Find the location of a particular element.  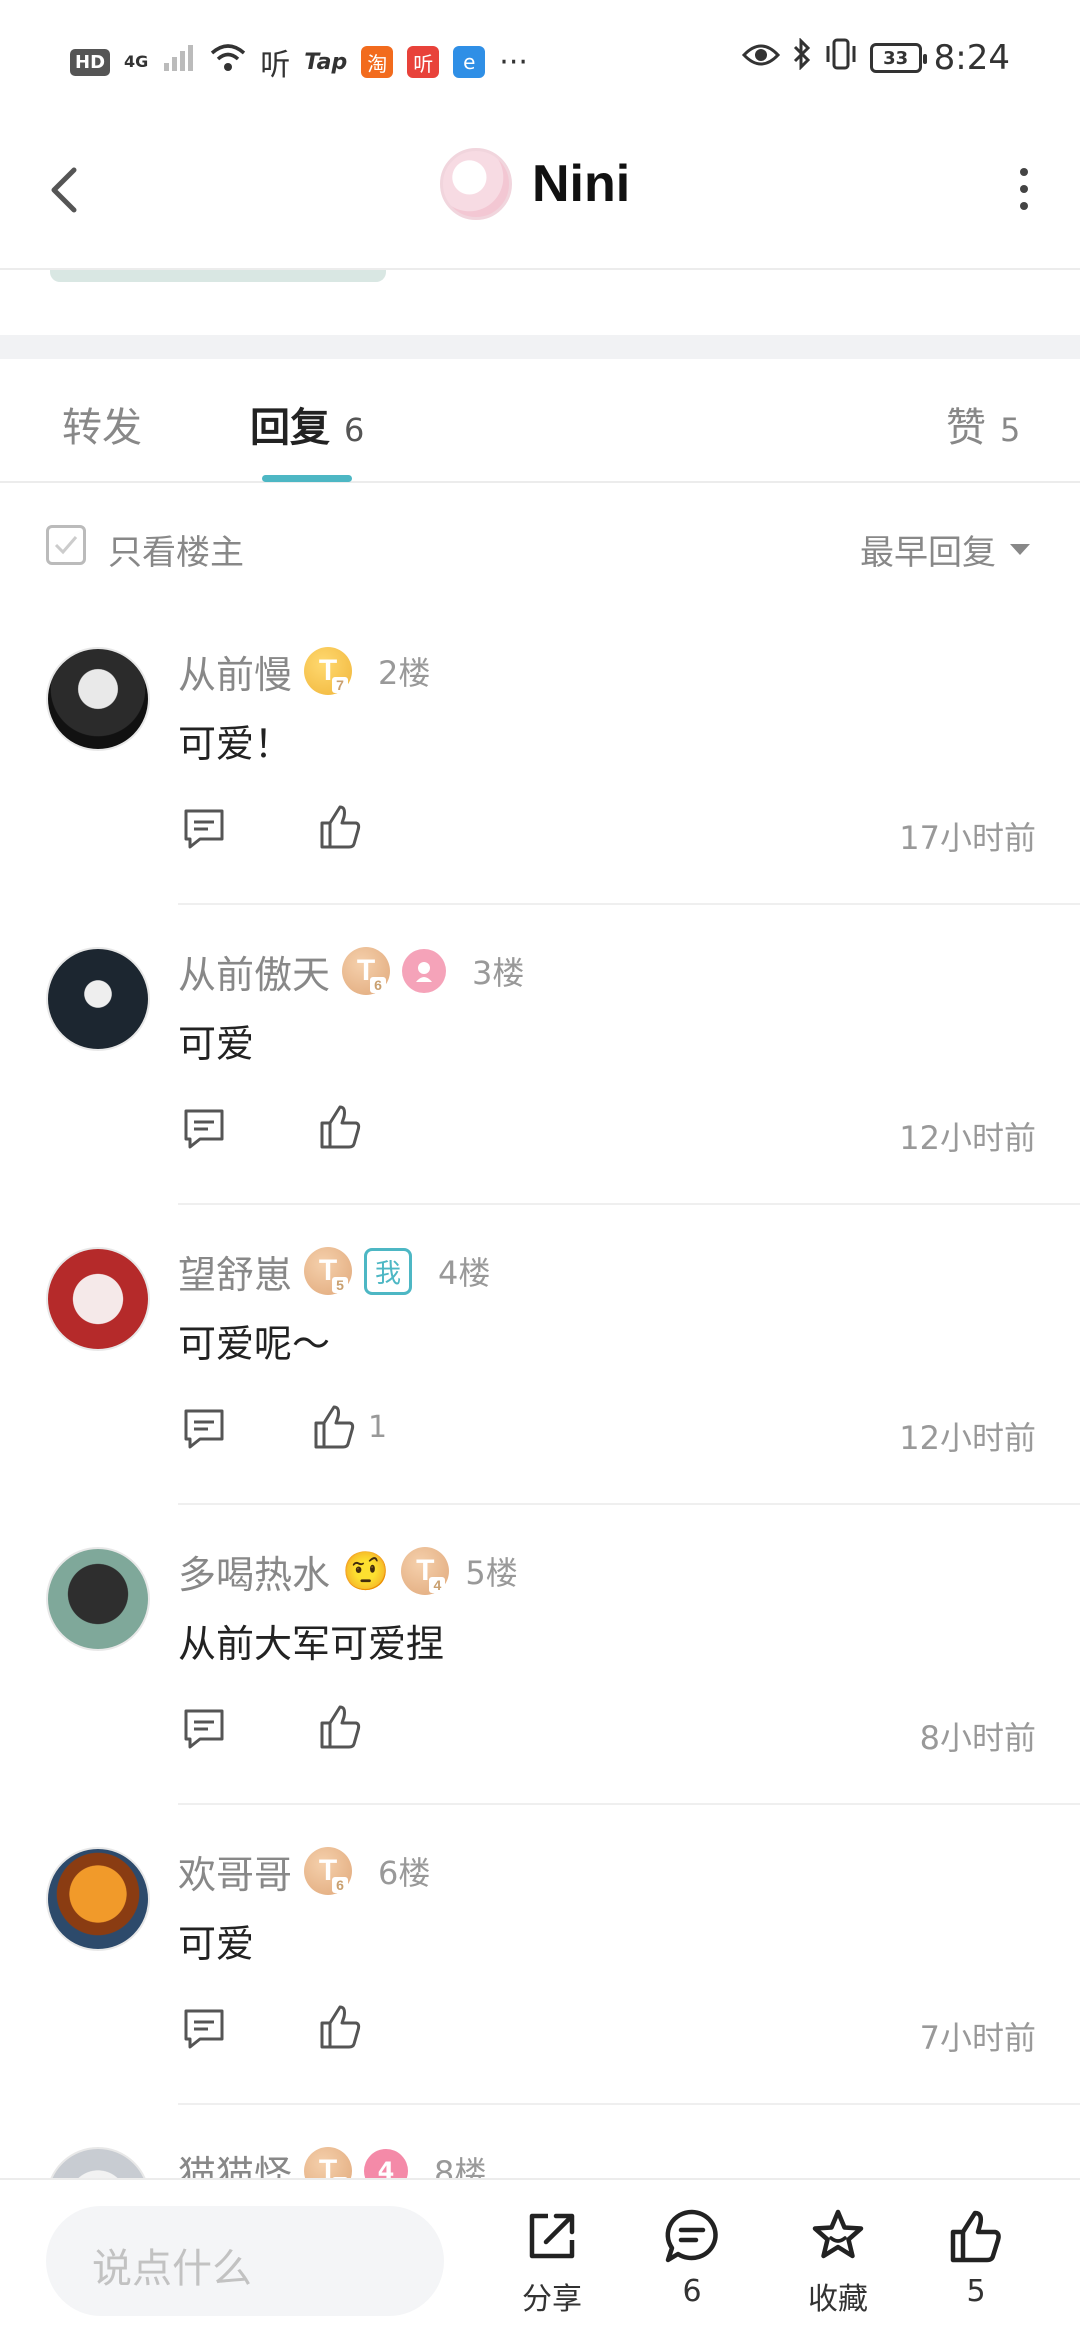

sort-dropdown: 最早回复 is located at coordinates (945, 549).